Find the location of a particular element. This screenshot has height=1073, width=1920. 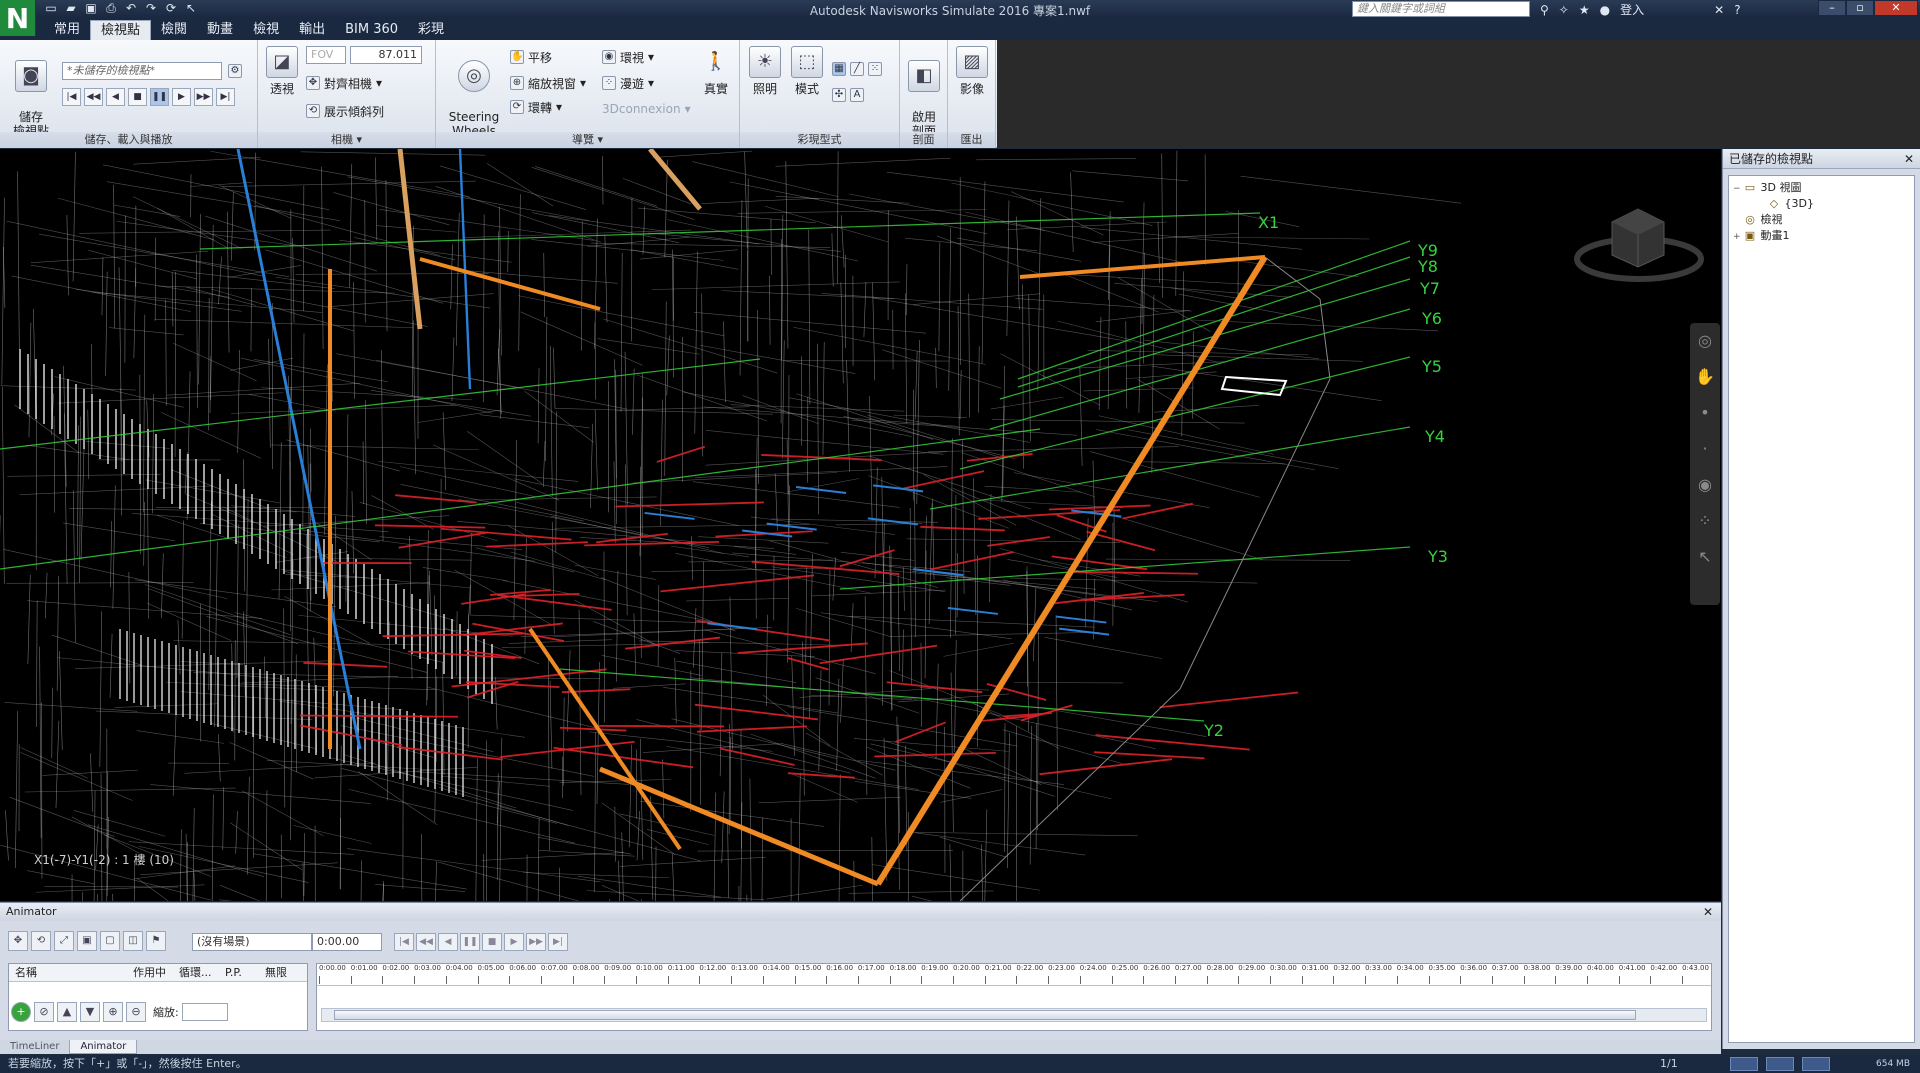

stop-icon: ■ is located at coordinates (137, 97).